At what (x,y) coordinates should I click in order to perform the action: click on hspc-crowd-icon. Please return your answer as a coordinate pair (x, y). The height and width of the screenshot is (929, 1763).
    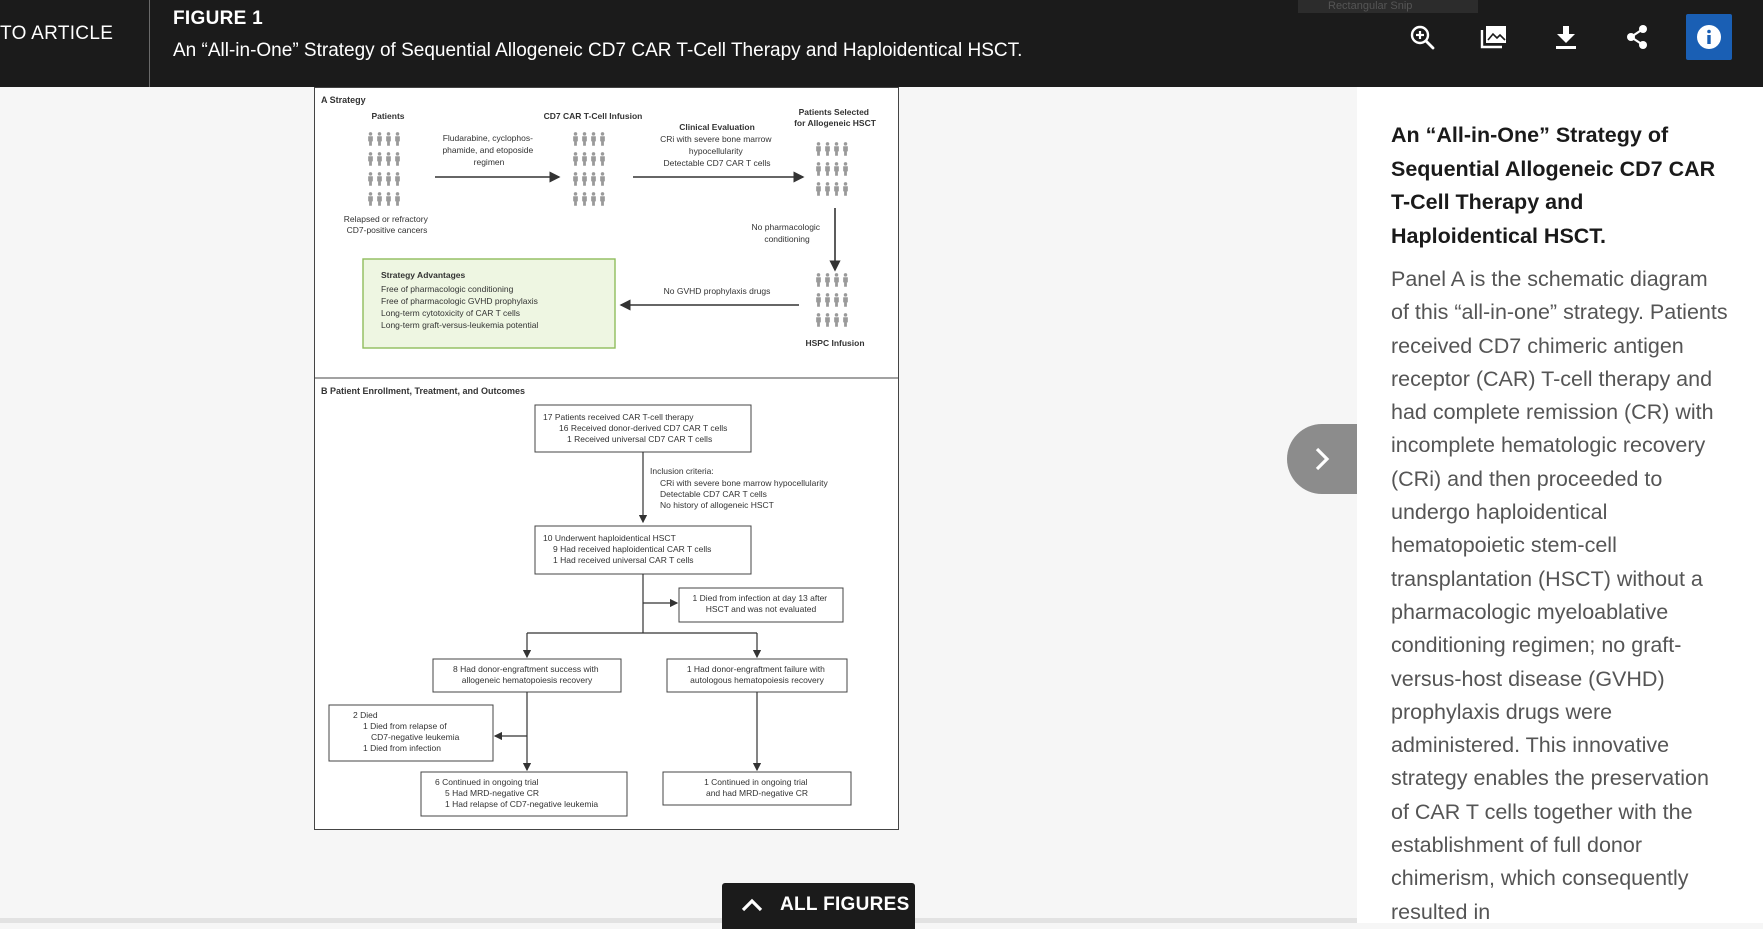
    Looking at the image, I should click on (832, 300).